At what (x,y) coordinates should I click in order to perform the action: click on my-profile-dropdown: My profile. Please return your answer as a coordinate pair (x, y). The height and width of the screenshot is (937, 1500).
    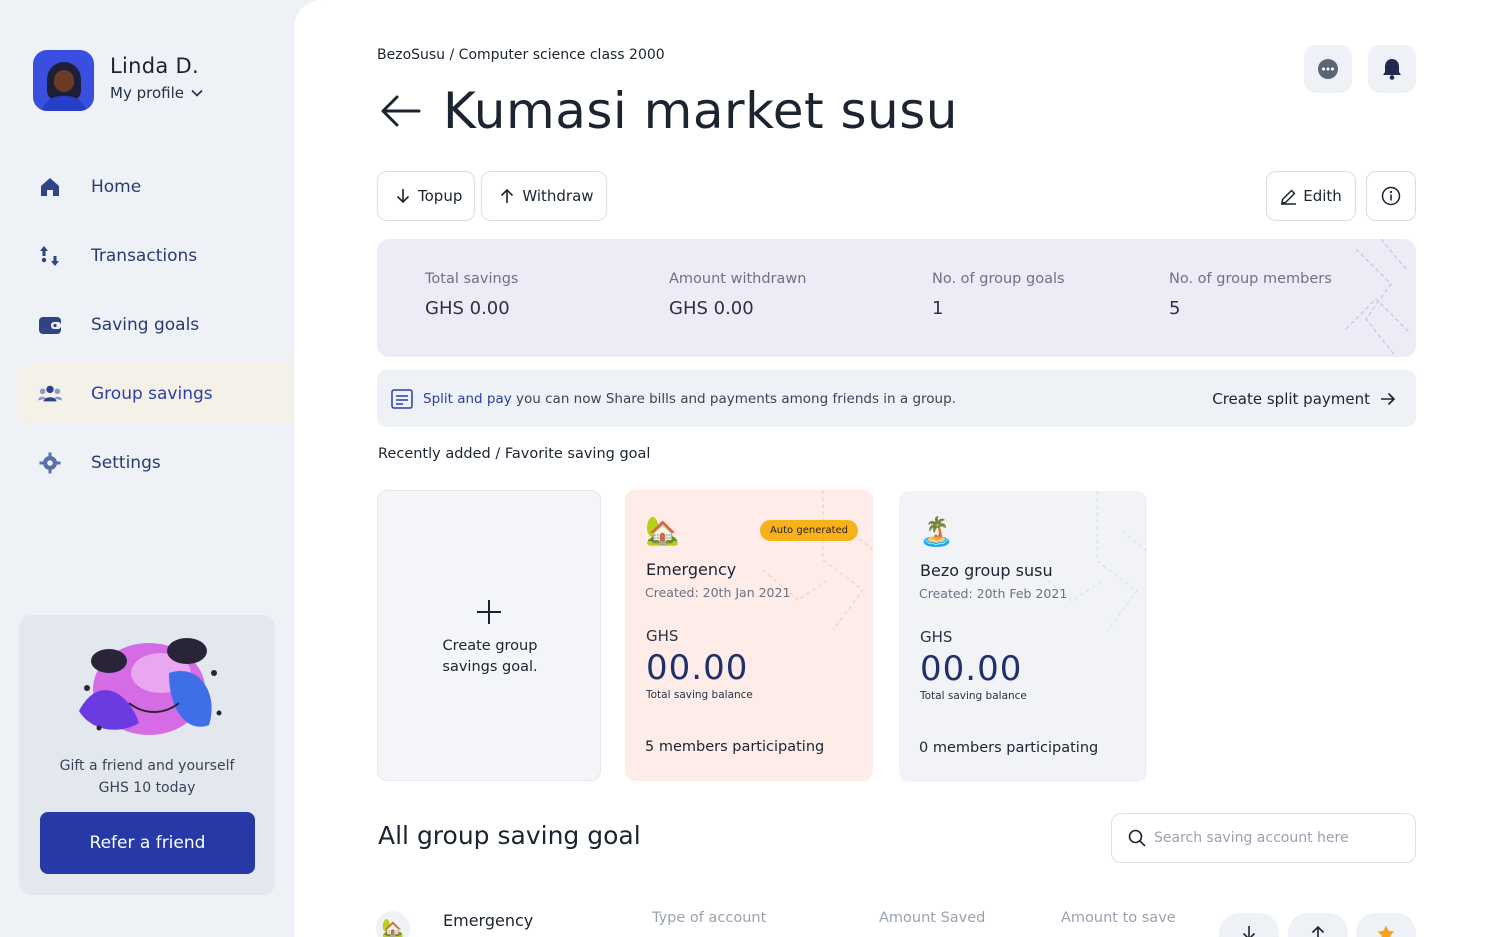
    Looking at the image, I should click on (157, 93).